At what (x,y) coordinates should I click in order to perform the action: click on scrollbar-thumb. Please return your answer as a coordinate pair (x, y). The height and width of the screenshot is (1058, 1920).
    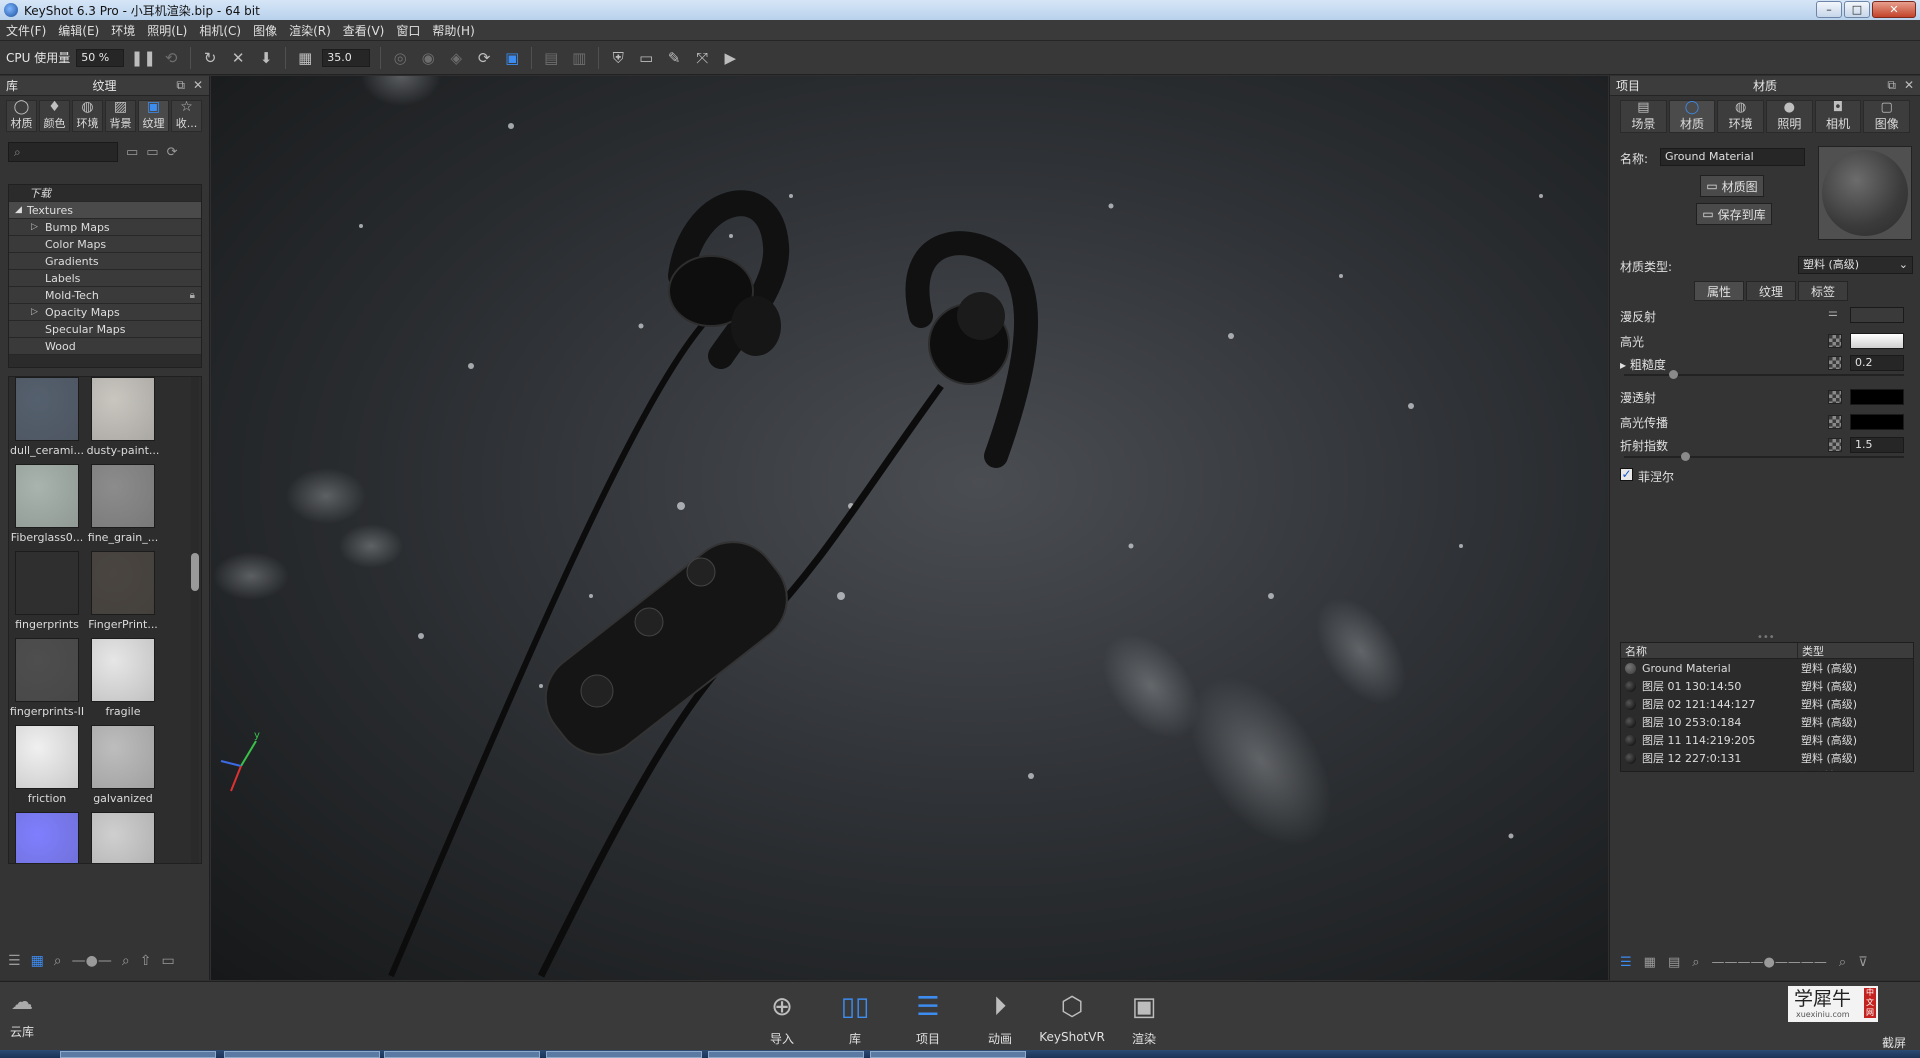
    Looking at the image, I should click on (195, 572).